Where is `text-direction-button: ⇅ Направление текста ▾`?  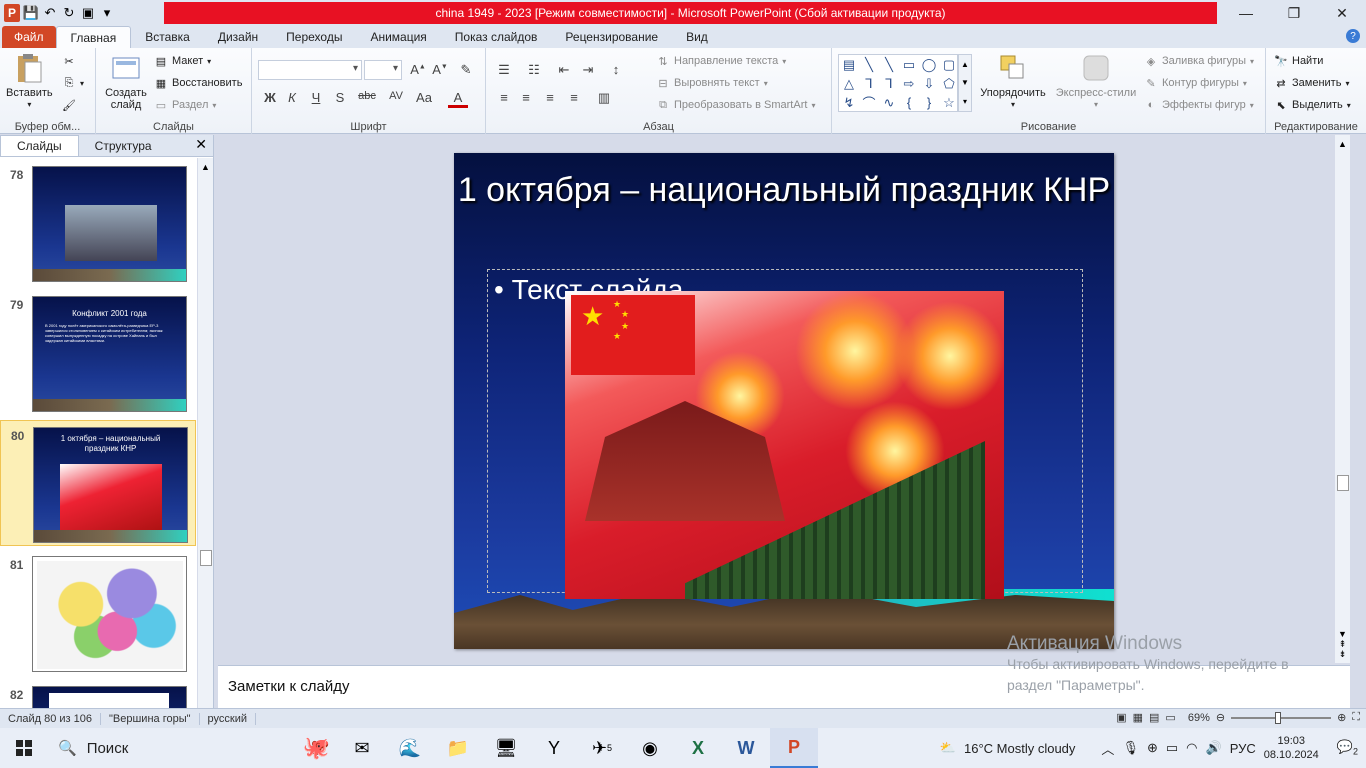 text-direction-button: ⇅ Направление текста ▾ is located at coordinates (721, 61).